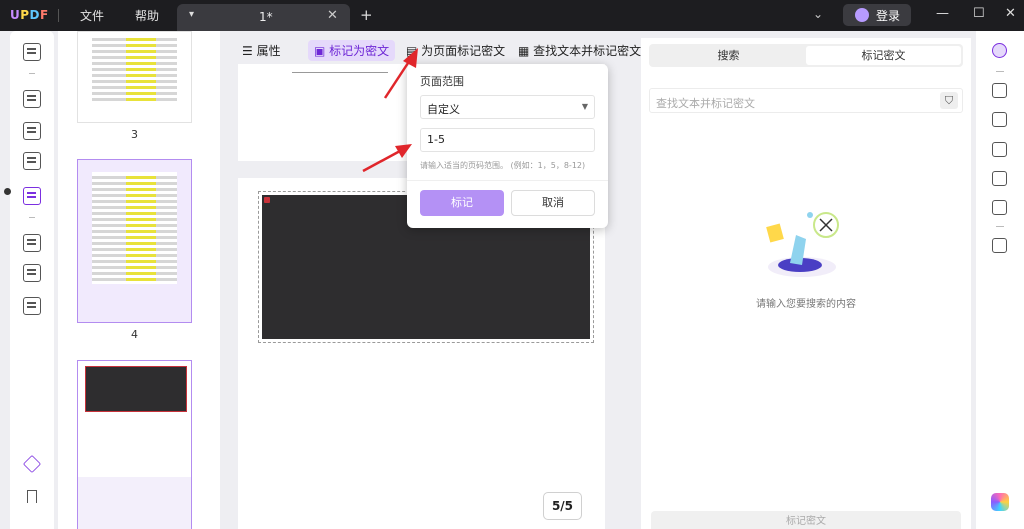 The image size is (1024, 529). Describe the element at coordinates (507, 107) in the screenshot. I see `page-range-select: 自定义 ▼` at that location.